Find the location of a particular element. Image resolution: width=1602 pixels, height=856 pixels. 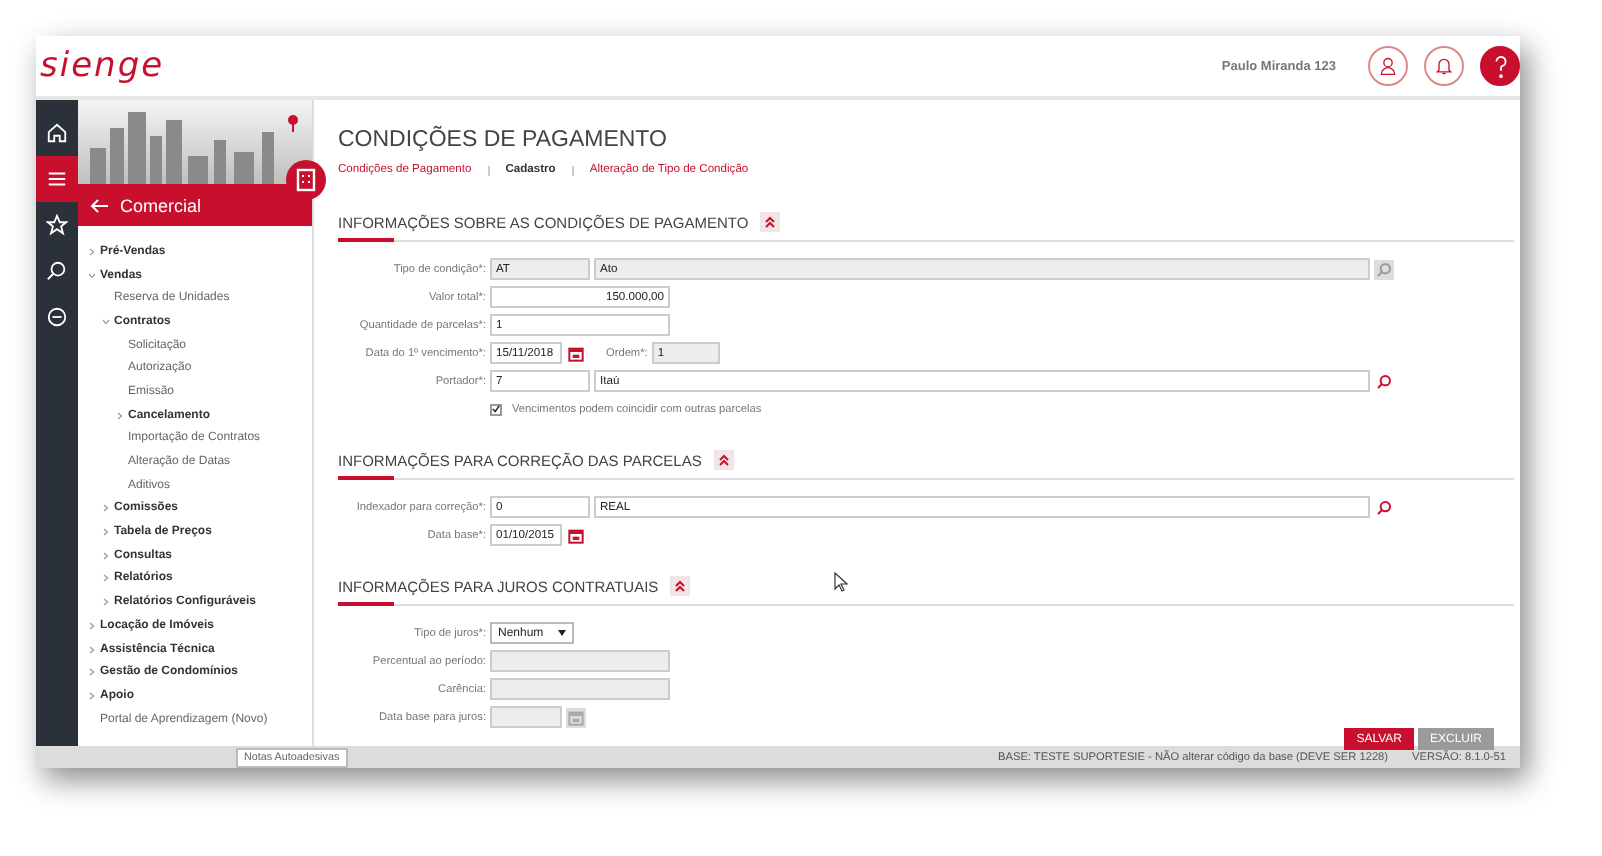

menu-icon is located at coordinates (57, 179).